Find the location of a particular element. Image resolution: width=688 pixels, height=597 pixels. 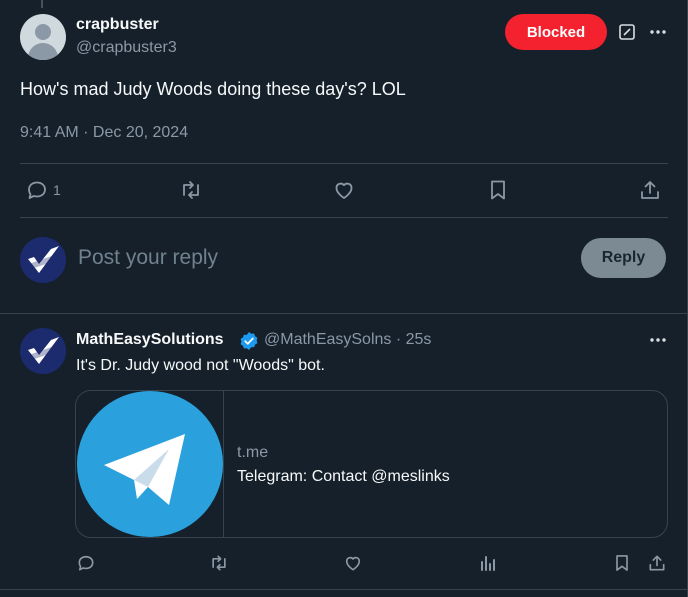

tweet-text: It's Dr. Judy wood not "Woods" bot. is located at coordinates (200, 365).